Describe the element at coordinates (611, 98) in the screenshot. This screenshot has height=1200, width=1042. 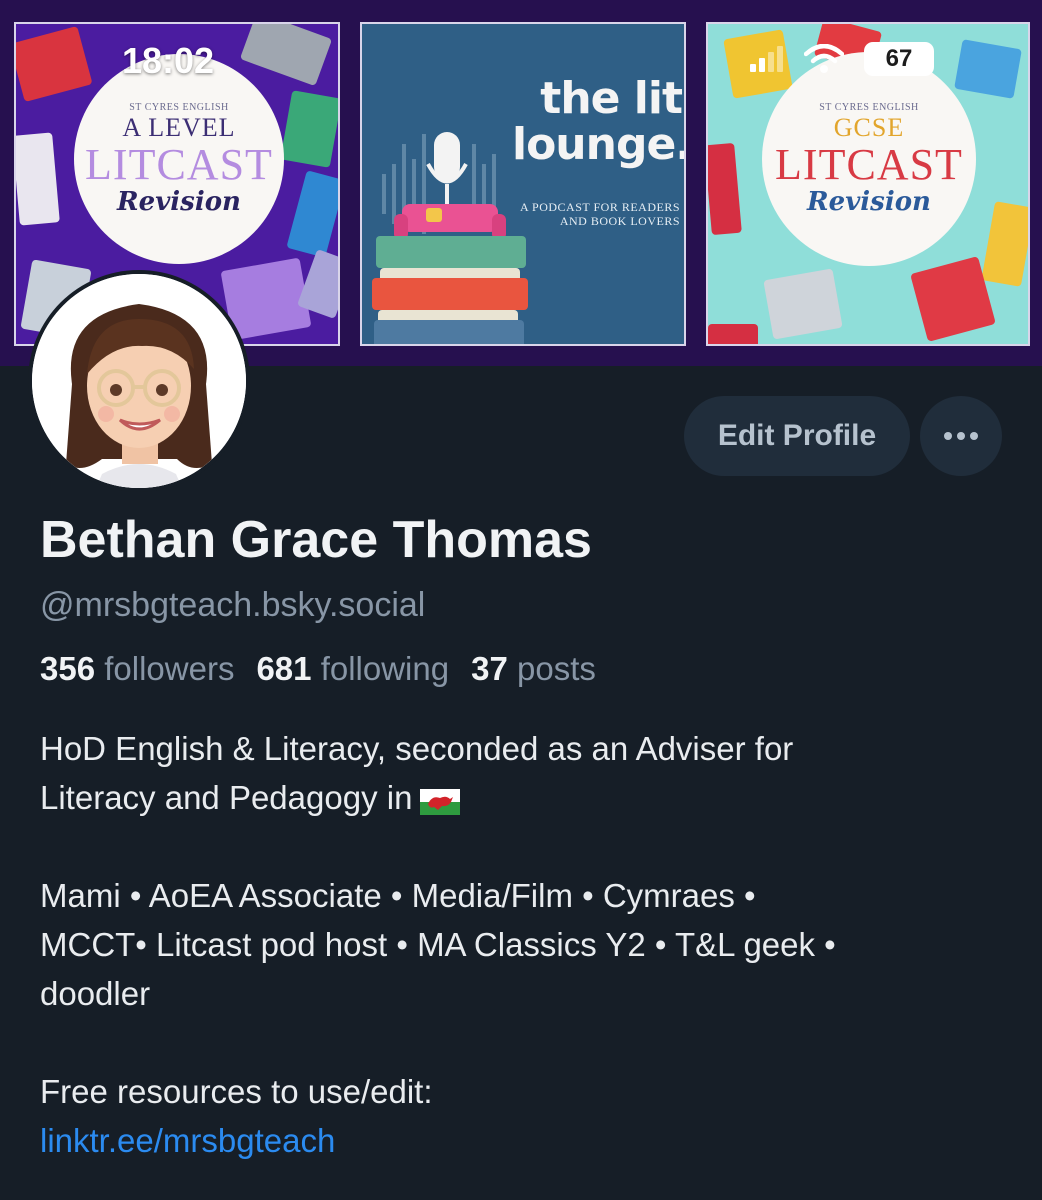
I see `lit-lounge-title-line1: the lit` at that location.